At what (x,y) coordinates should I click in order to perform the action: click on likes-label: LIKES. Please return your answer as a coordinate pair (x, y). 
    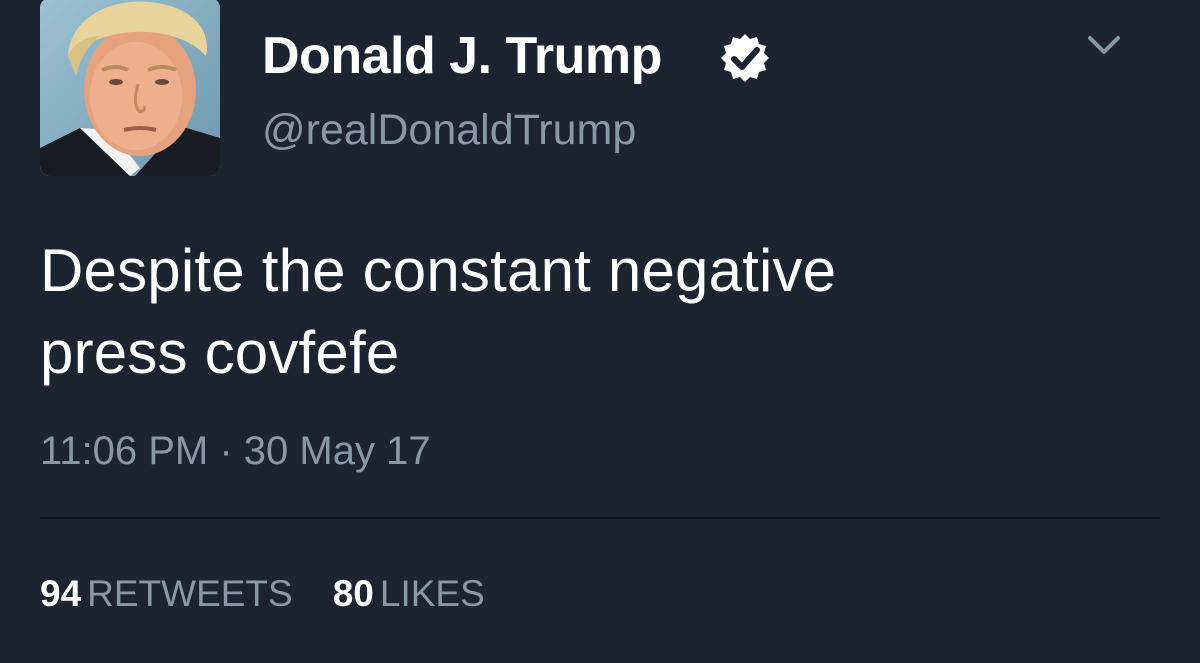
    Looking at the image, I should click on (432, 593).